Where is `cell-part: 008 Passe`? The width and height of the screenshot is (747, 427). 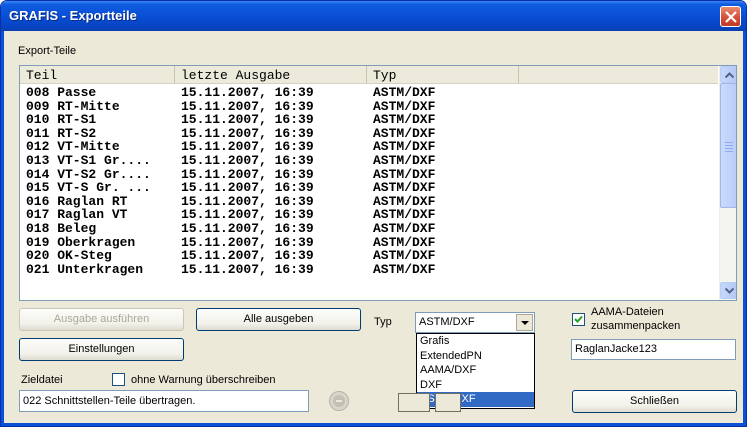
cell-part: 008 Passe is located at coordinates (61, 92).